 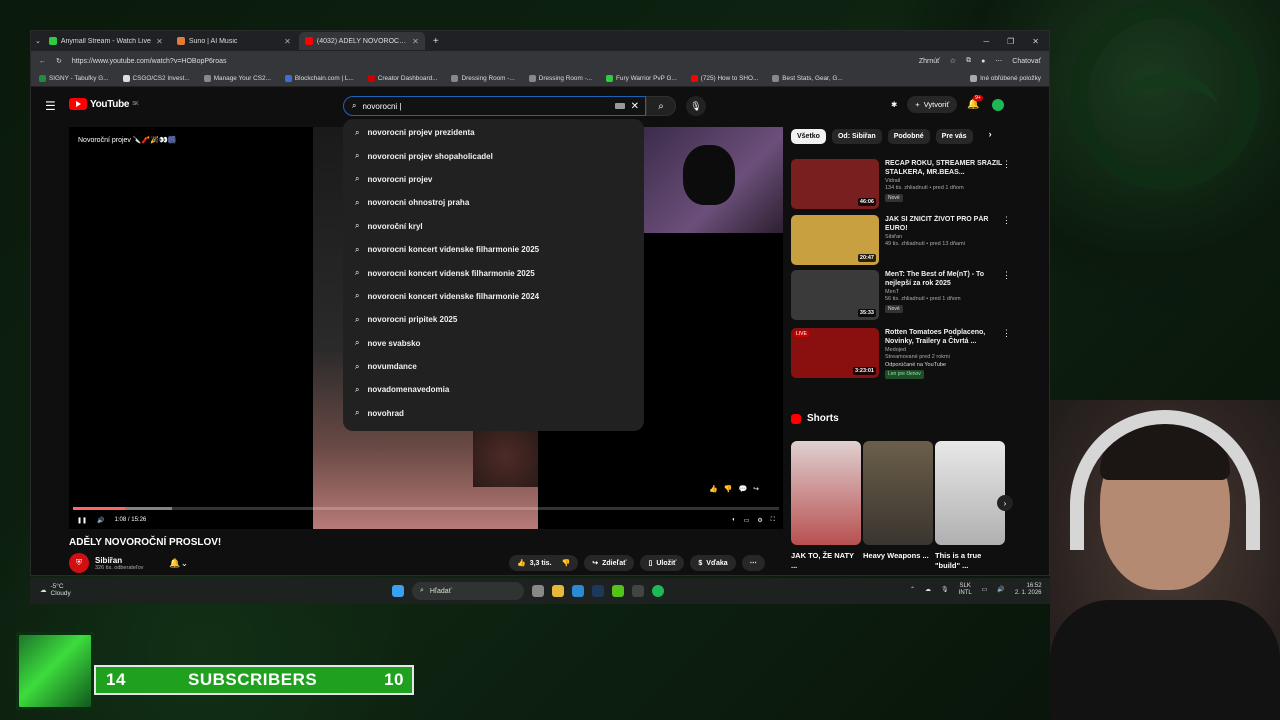 What do you see at coordinates (493, 389) in the screenshot?
I see `suggestion-item: ⌕ novadomenavedomia` at bounding box center [493, 389].